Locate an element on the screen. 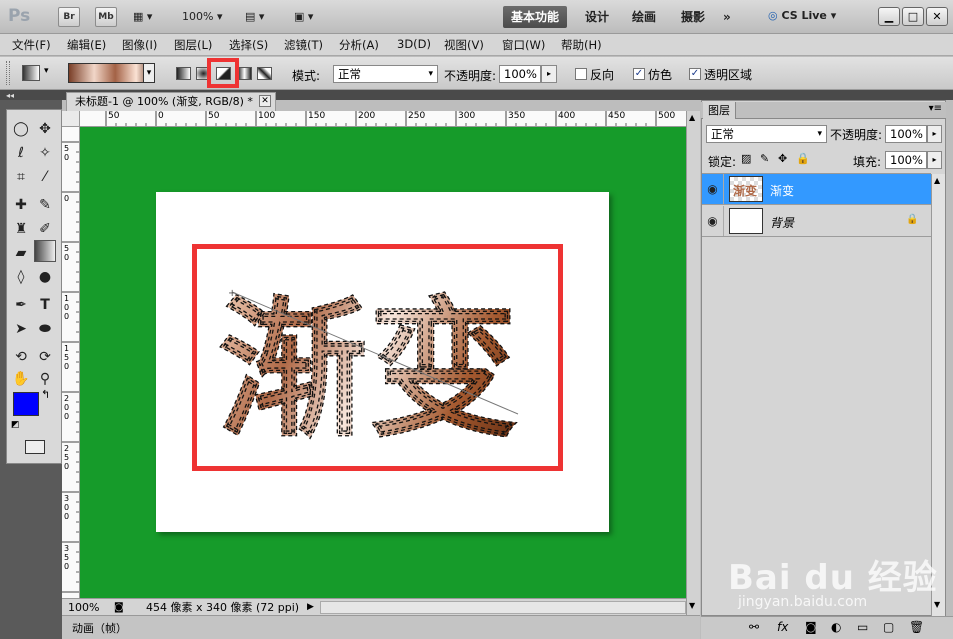 Image resolution: width=953 pixels, height=639 pixels. horizontal-scrollbar is located at coordinates (503, 607).